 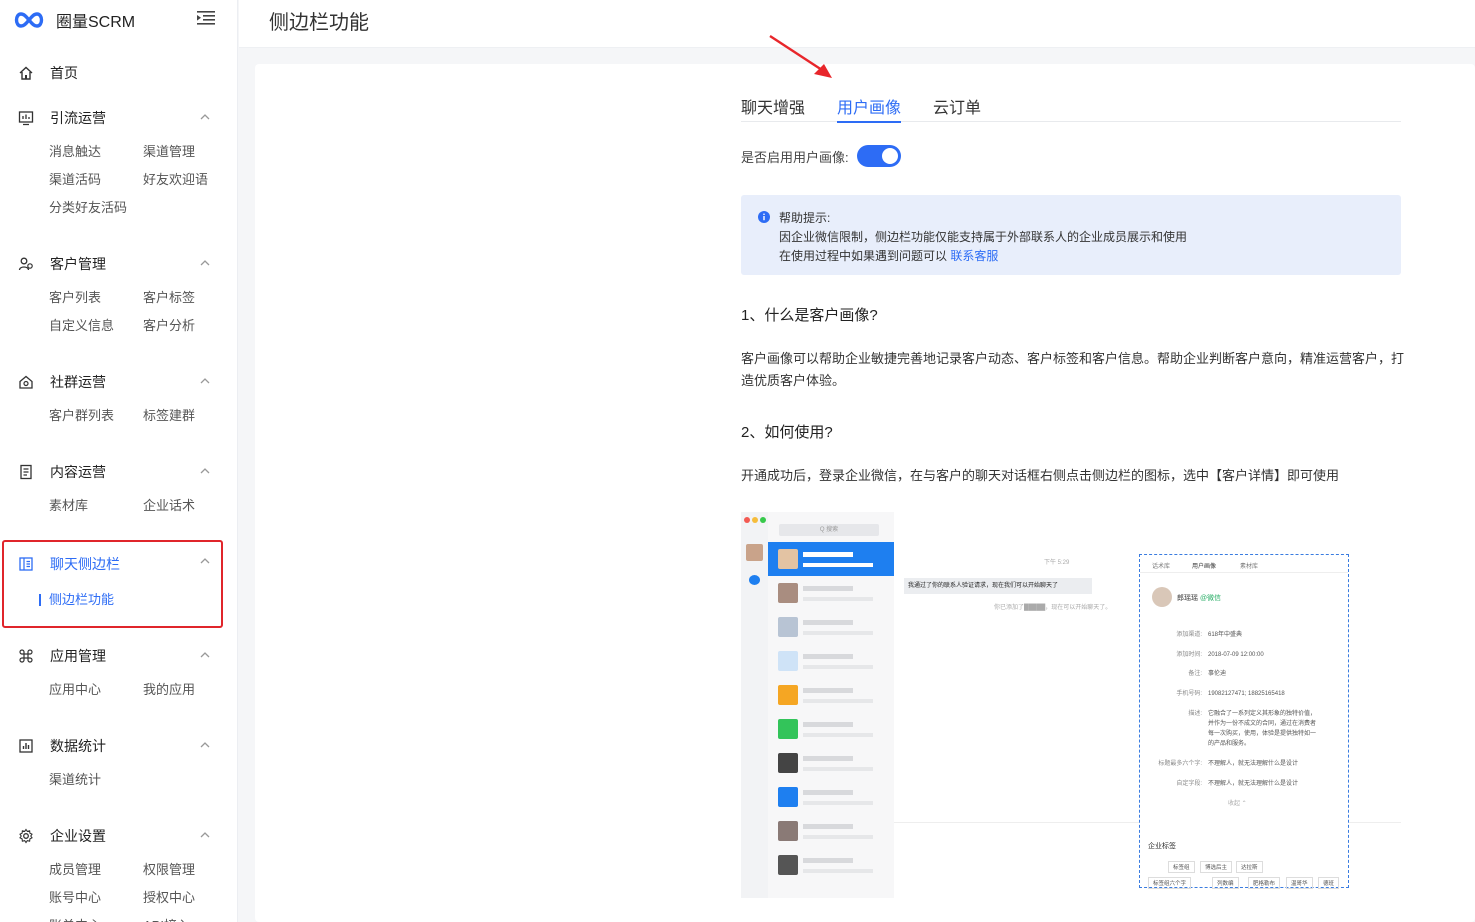 I want to click on nav-section-head-customer: 客户管理, so click(x=118, y=264).